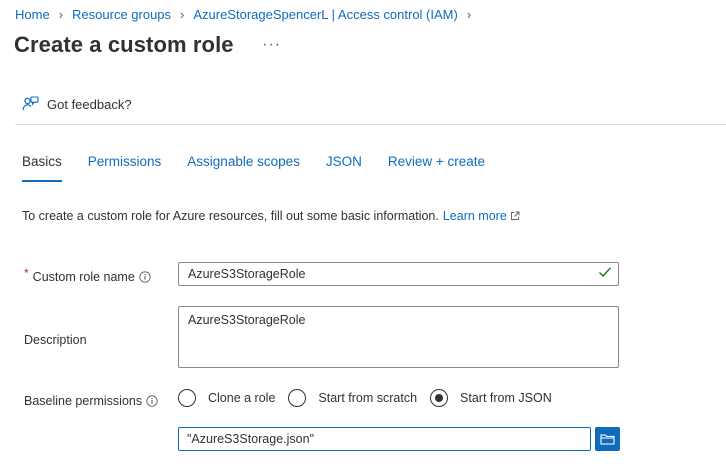  I want to click on feedback-label: Got feedback?, so click(89, 104).